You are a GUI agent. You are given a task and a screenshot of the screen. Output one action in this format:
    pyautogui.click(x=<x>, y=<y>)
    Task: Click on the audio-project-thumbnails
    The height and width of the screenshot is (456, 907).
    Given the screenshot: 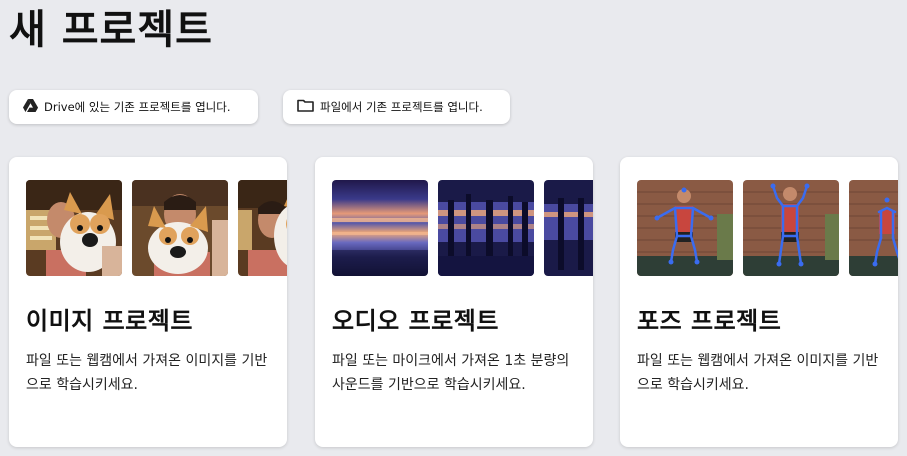 What is the action you would take?
    pyautogui.click(x=462, y=228)
    